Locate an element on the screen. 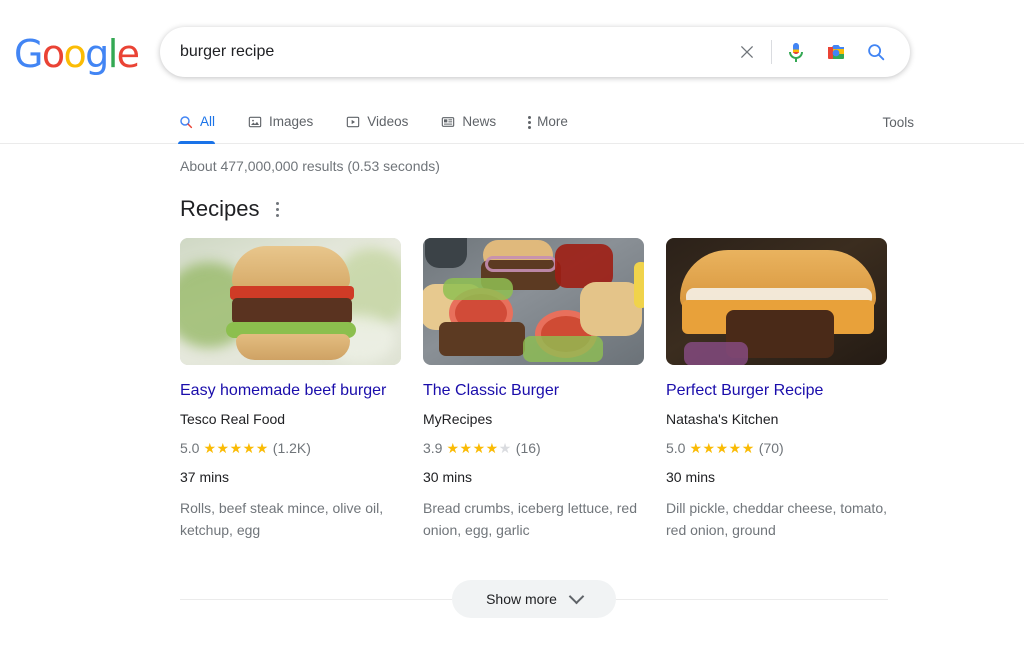 This screenshot has height=645, width=1024. recipes-section-header: Recipes is located at coordinates (231, 209).